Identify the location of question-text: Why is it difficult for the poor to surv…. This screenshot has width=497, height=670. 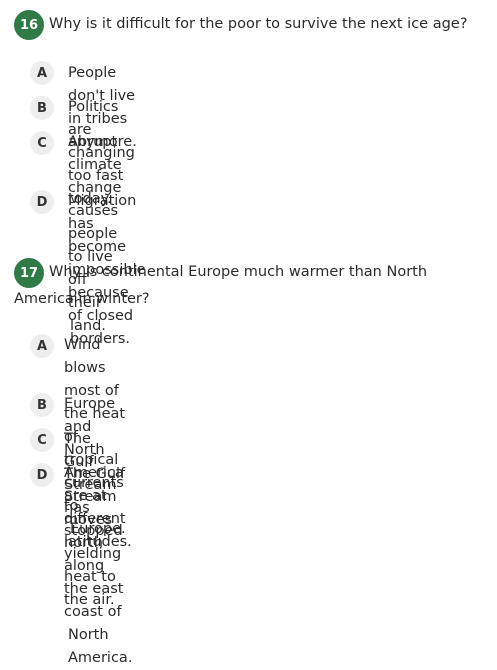
(258, 24).